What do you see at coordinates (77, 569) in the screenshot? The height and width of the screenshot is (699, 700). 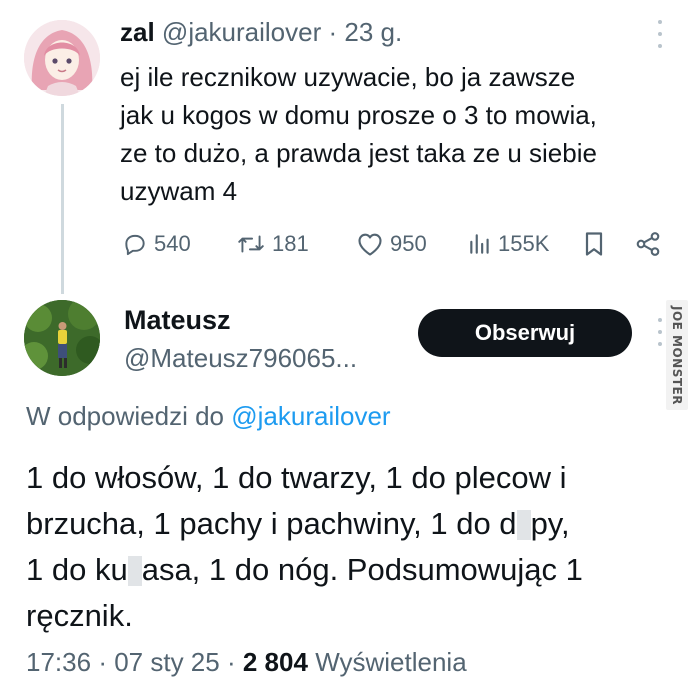 I see `reply-text-segment: 1 do ku` at bounding box center [77, 569].